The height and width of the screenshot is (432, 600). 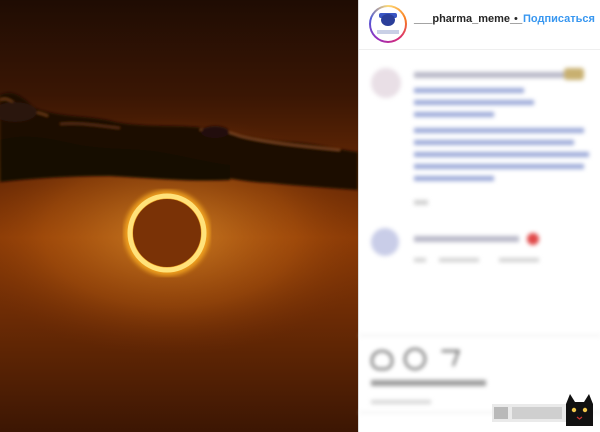 I want to click on username-link: ___pharma_meme__, so click(x=468, y=19).